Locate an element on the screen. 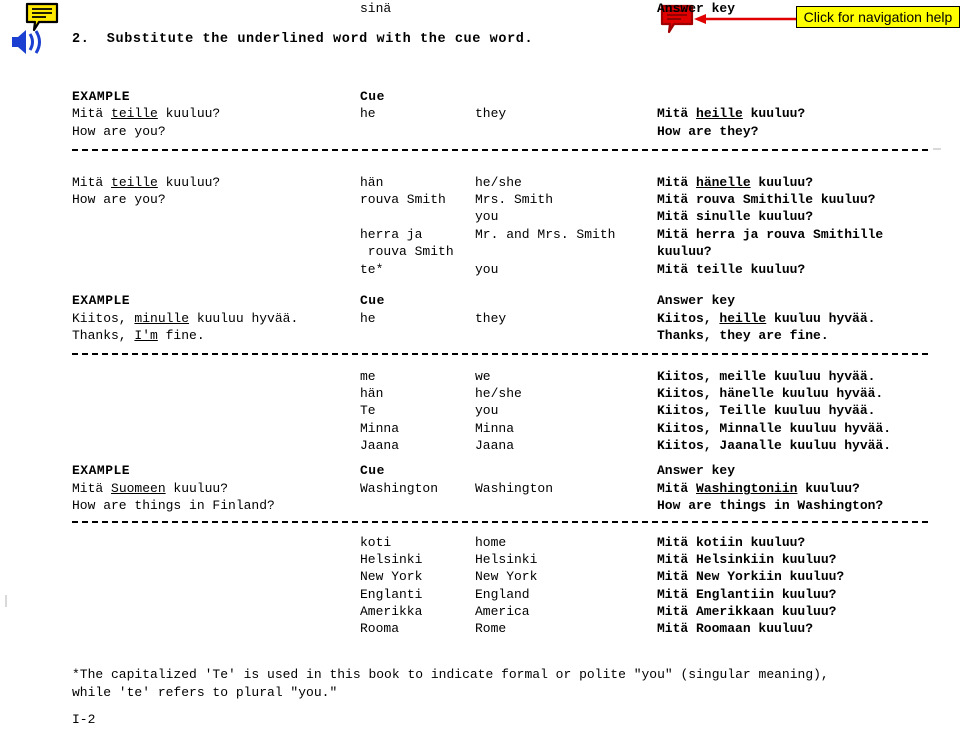 The width and height of the screenshot is (960, 731). section-1-prompt-en: How are you? is located at coordinates (119, 199).